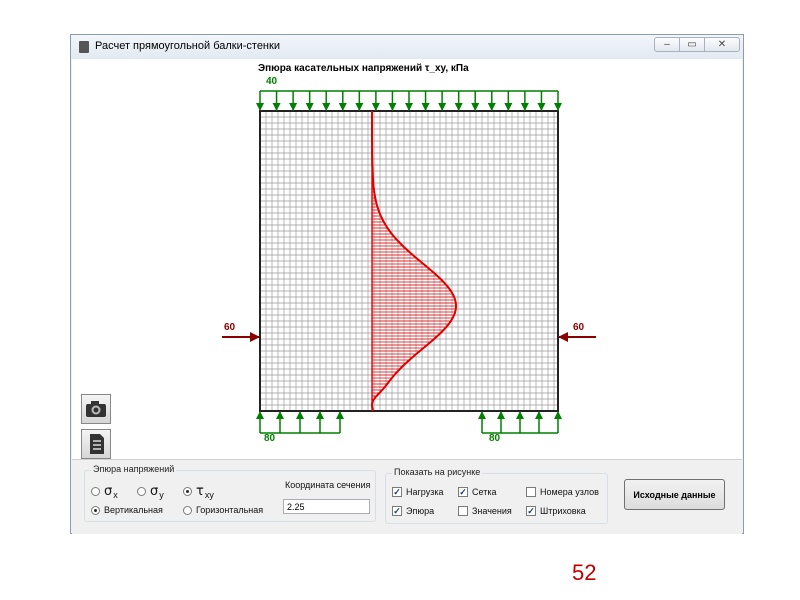  I want to click on sigma-y-symbol: σ, so click(154, 491).